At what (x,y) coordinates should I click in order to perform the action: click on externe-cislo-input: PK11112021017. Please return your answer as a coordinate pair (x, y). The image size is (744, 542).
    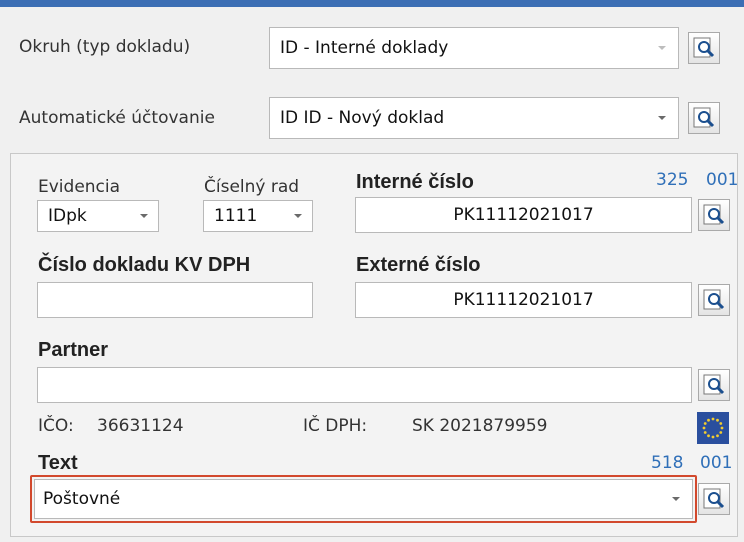
    Looking at the image, I should click on (523, 300).